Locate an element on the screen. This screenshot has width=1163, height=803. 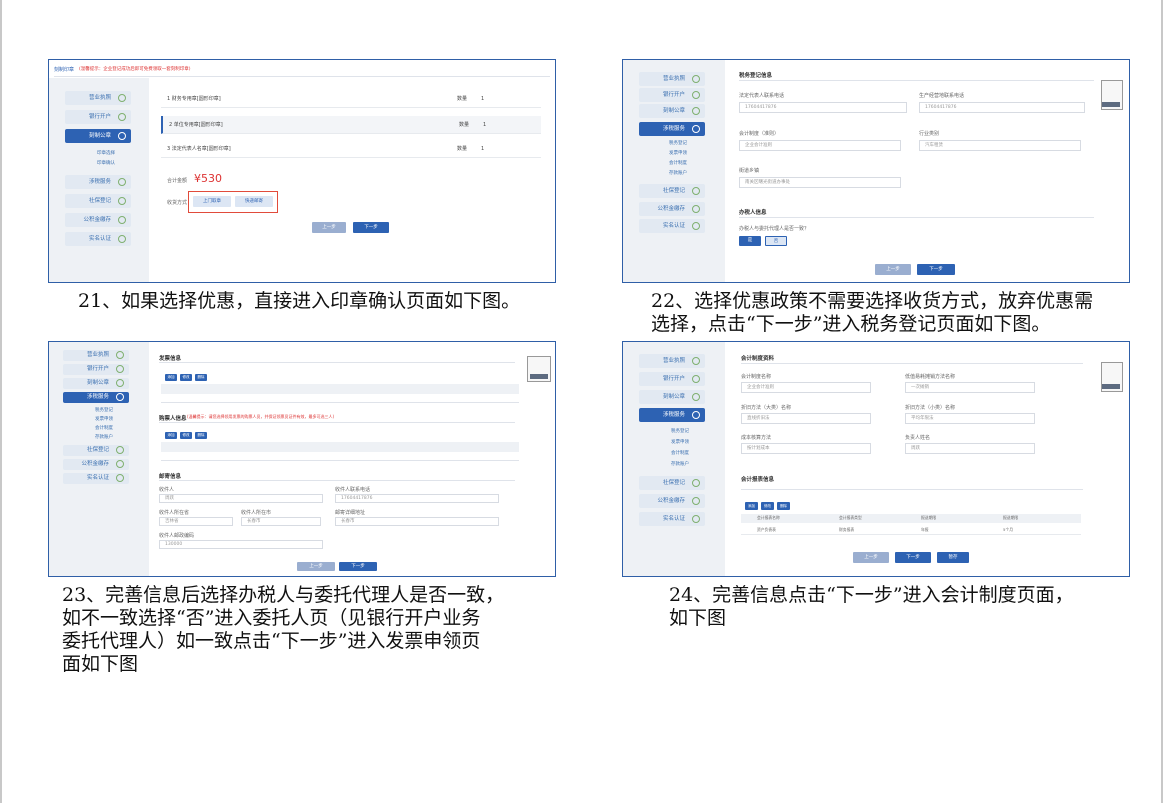
phone1-label: 法定代表人联系电话 is located at coordinates (762, 96).